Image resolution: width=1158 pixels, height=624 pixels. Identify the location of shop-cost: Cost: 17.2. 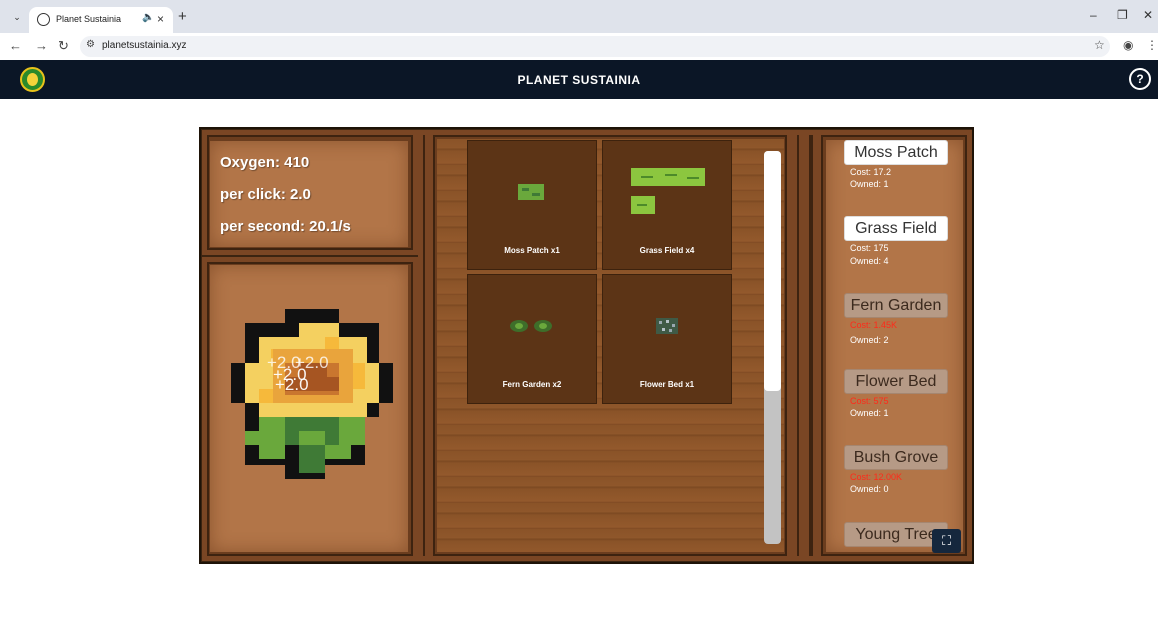
(871, 172).